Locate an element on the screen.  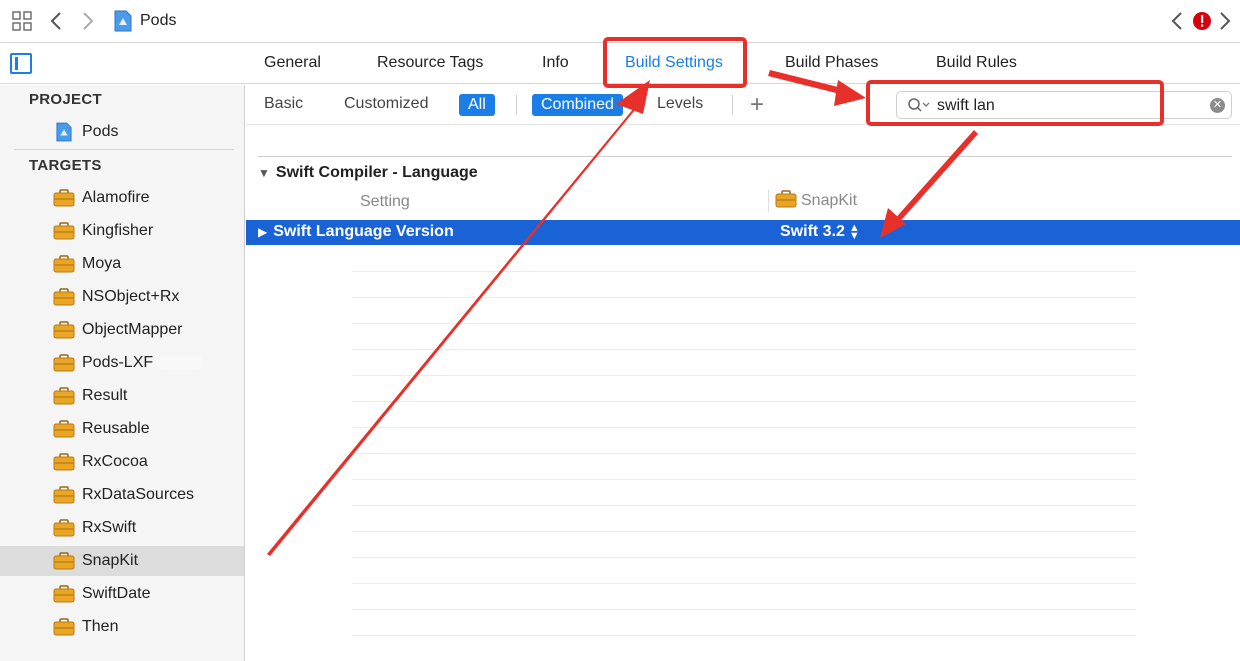
sidebar-item-target: Then is located at coordinates (122, 627).